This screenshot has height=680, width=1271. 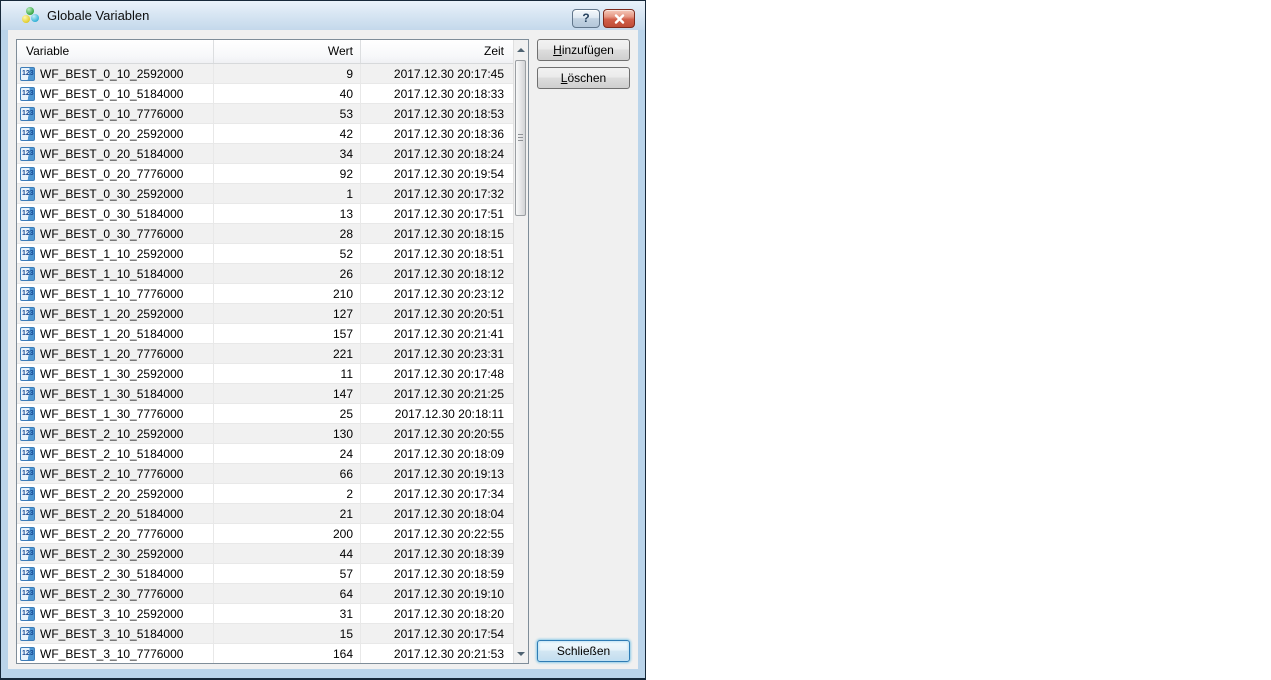 I want to click on column-header-variable: Variable, so click(x=115, y=51).